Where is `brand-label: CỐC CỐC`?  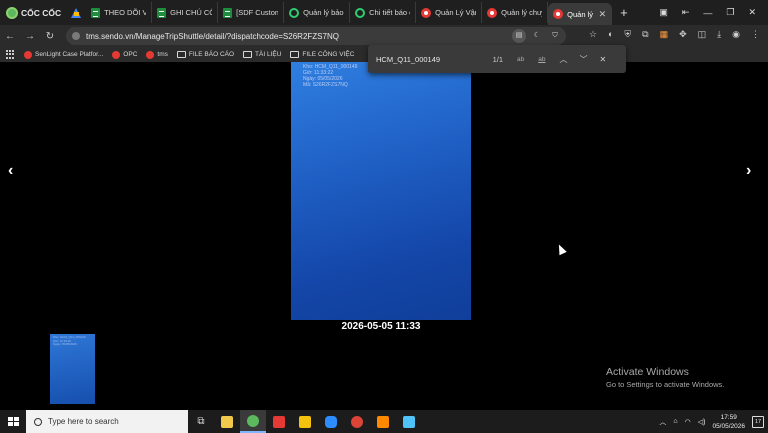 brand-label: CỐC CỐC is located at coordinates (41, 12).